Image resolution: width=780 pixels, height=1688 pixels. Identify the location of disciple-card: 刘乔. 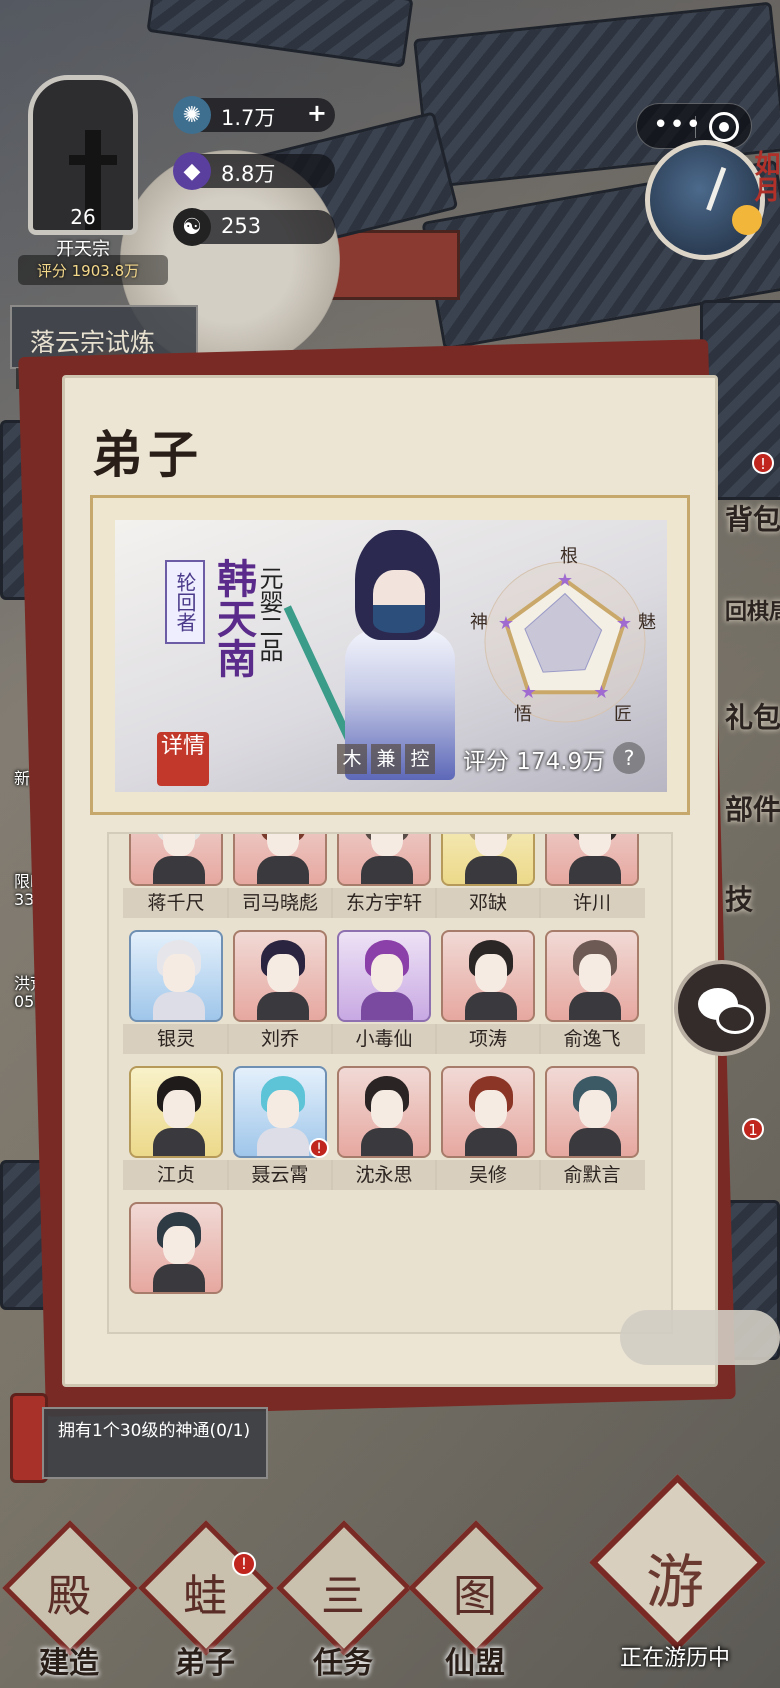
(280, 993).